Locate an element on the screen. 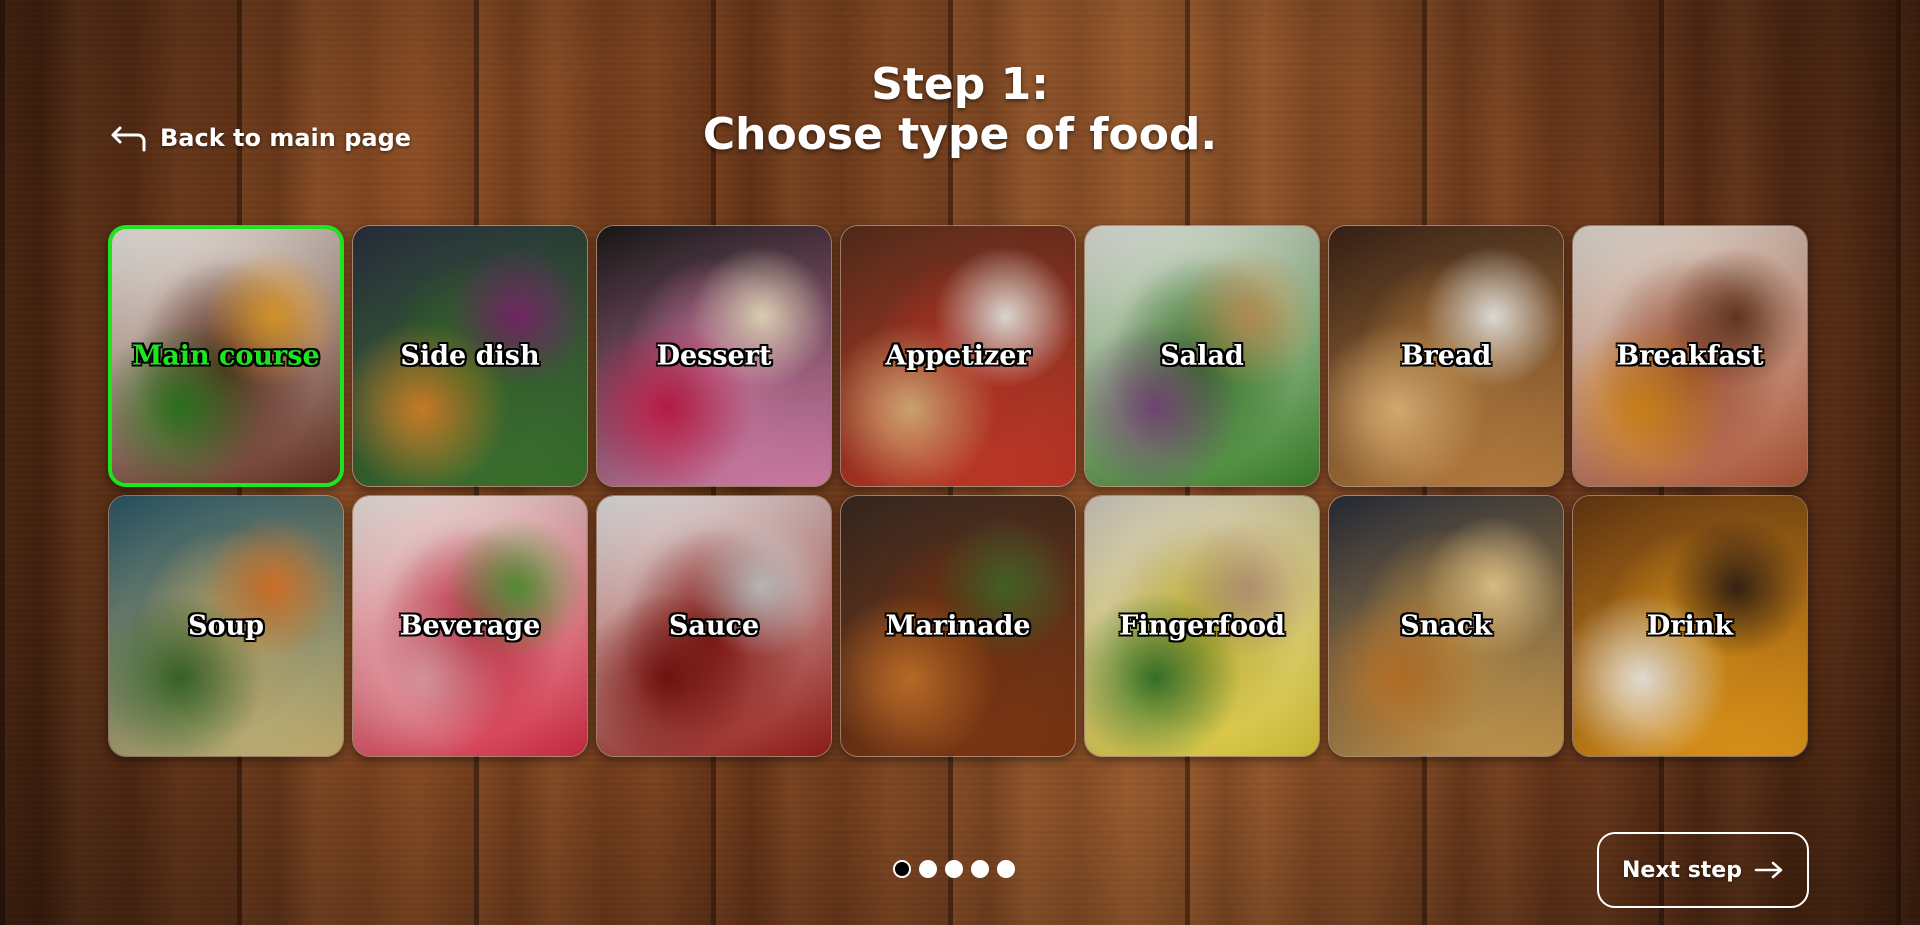 Image resolution: width=1920 pixels, height=925 pixels. food-tile-label: Side dish is located at coordinates (470, 356).